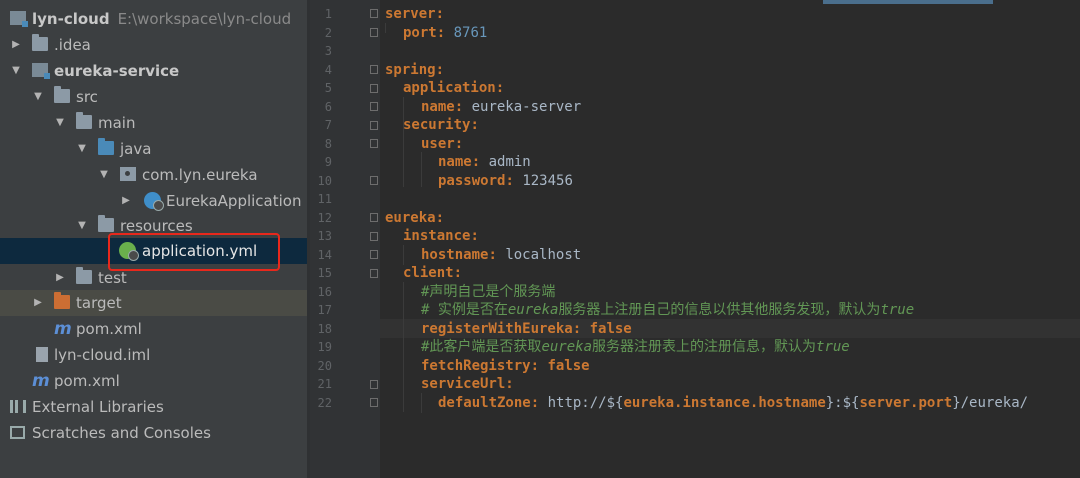 This screenshot has width=1080, height=478. Describe the element at coordinates (121, 433) in the screenshot. I see `tree-item-label: Scratches and Consoles` at that location.